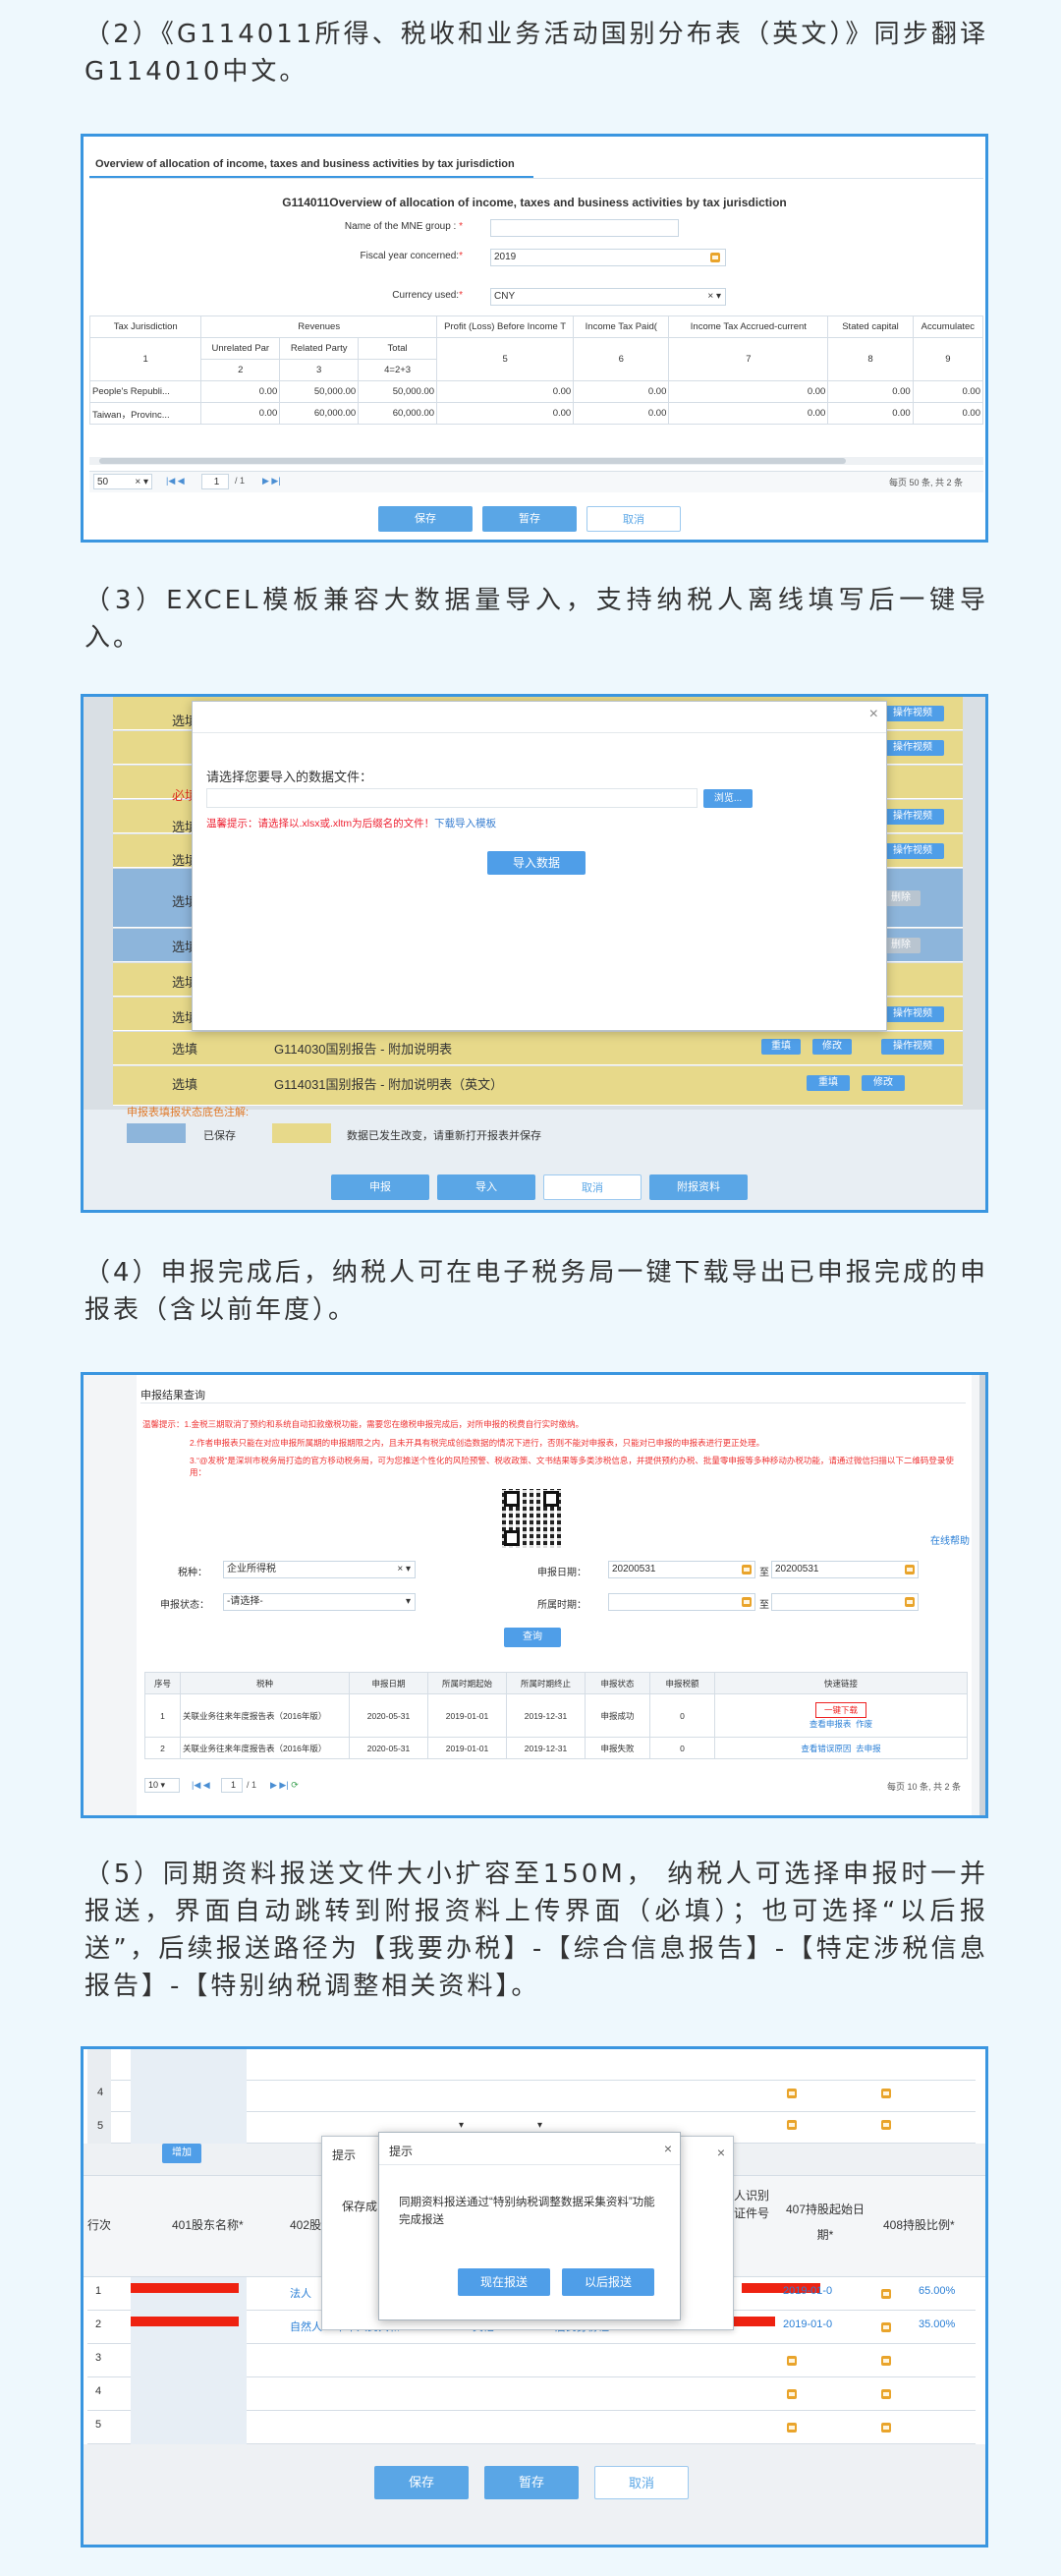 Image resolution: width=1061 pixels, height=2576 pixels. Describe the element at coordinates (950, 1540) in the screenshot. I see `online-help-link: 在线帮助` at that location.